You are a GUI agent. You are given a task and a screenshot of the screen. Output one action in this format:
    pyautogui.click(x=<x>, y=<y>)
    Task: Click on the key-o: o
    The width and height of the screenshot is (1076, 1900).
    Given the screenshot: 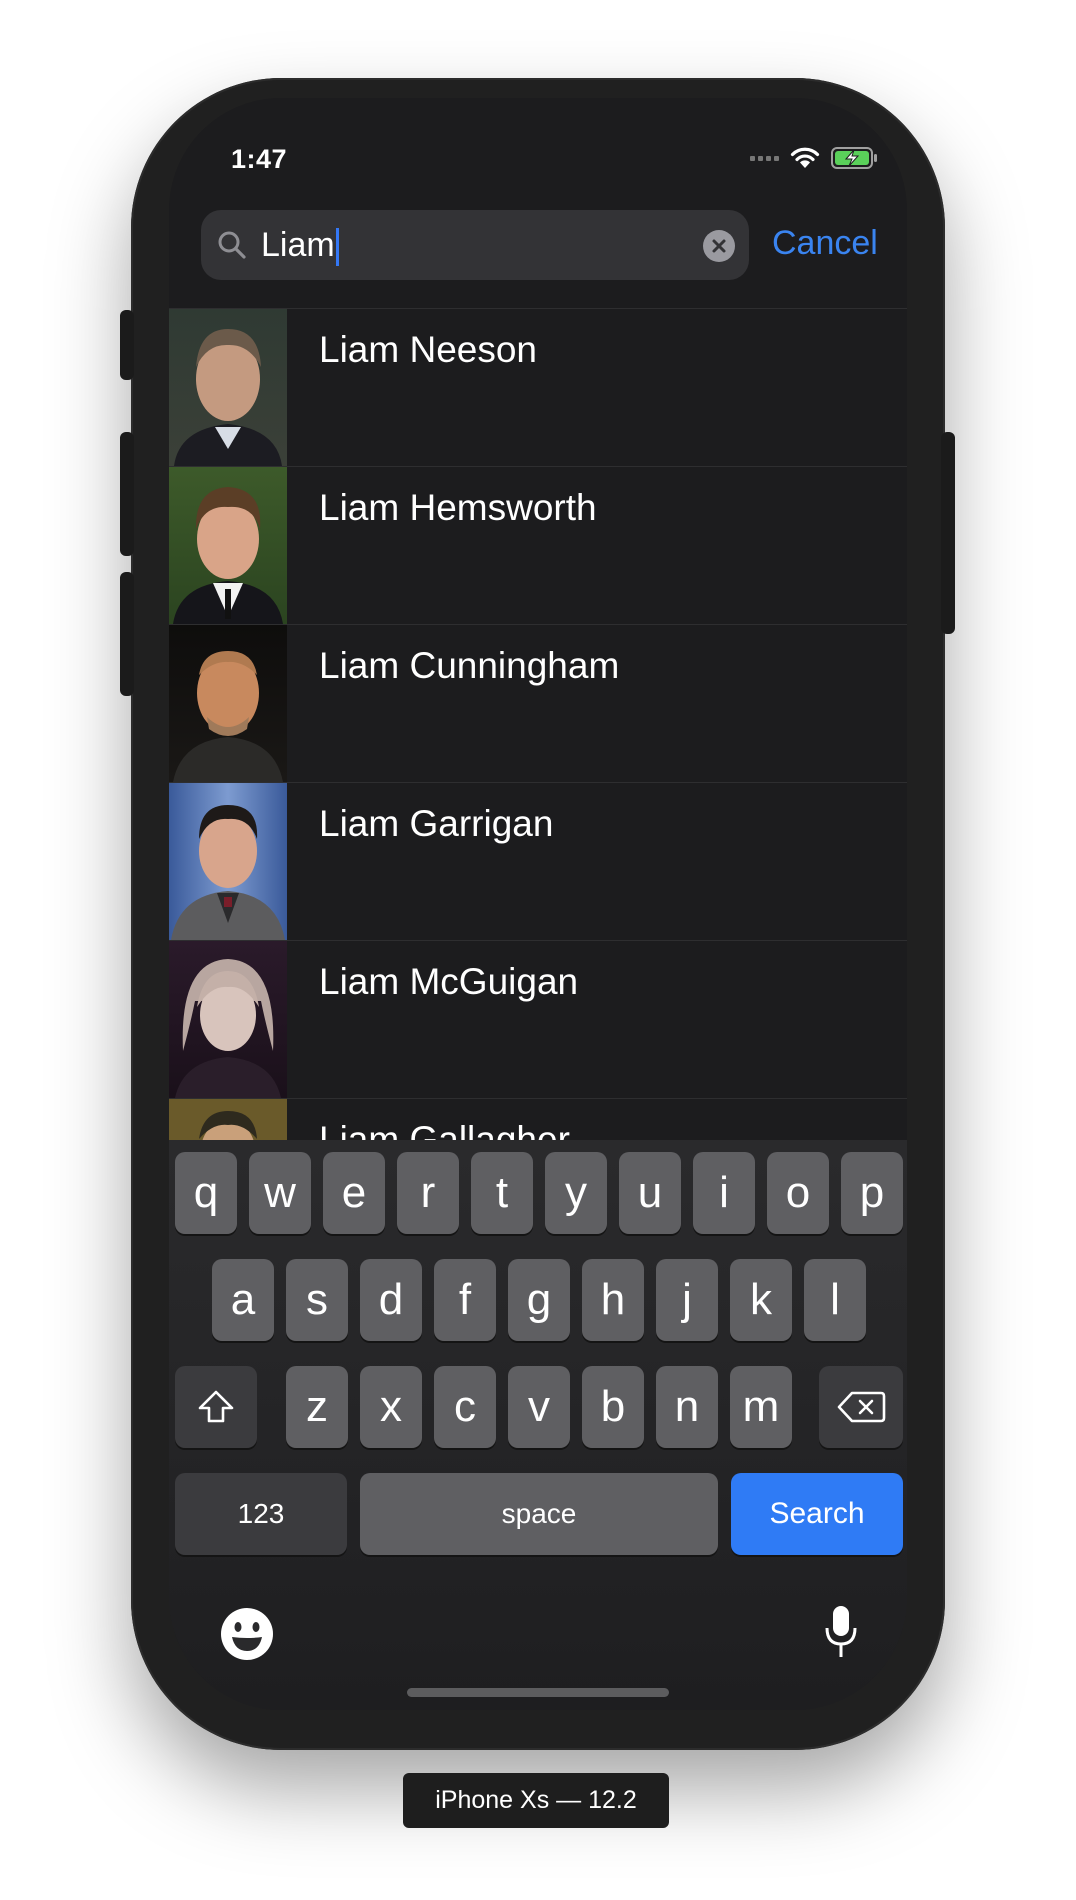 What is the action you would take?
    pyautogui.click(x=798, y=1193)
    